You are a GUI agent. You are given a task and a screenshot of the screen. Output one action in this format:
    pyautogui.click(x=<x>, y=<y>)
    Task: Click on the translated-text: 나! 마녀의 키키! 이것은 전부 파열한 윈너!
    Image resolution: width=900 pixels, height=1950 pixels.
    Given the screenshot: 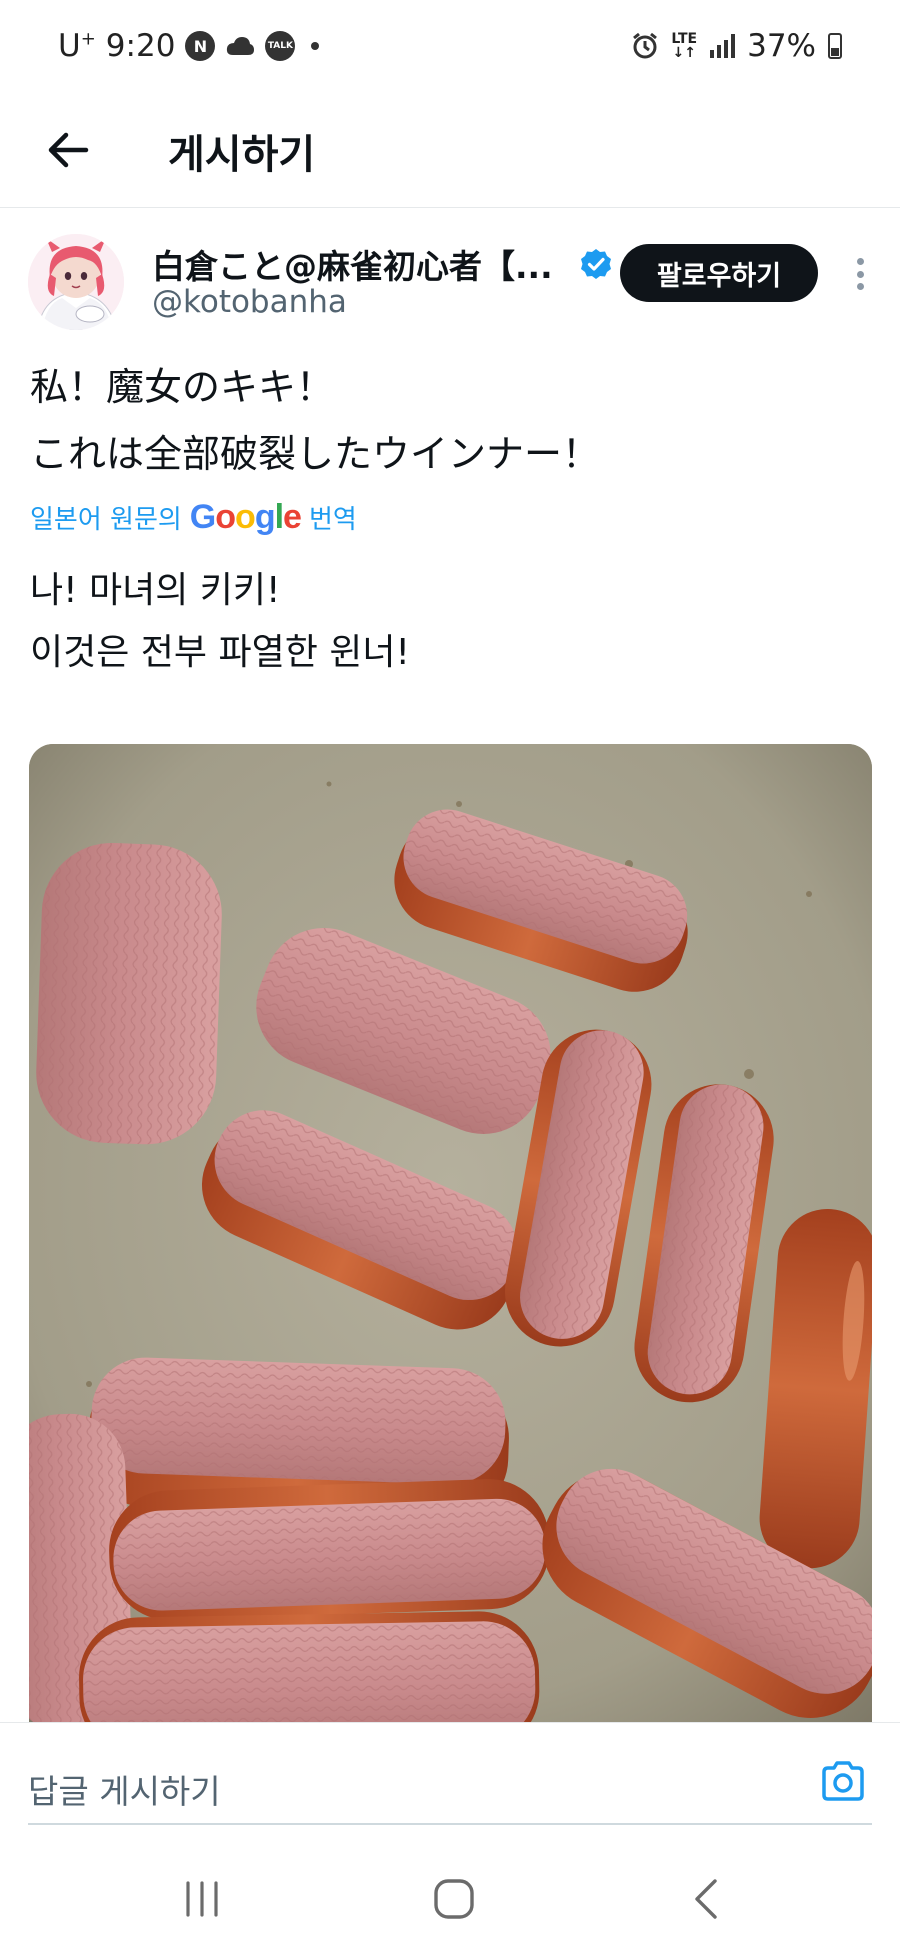 What is the action you would take?
    pyautogui.click(x=220, y=622)
    